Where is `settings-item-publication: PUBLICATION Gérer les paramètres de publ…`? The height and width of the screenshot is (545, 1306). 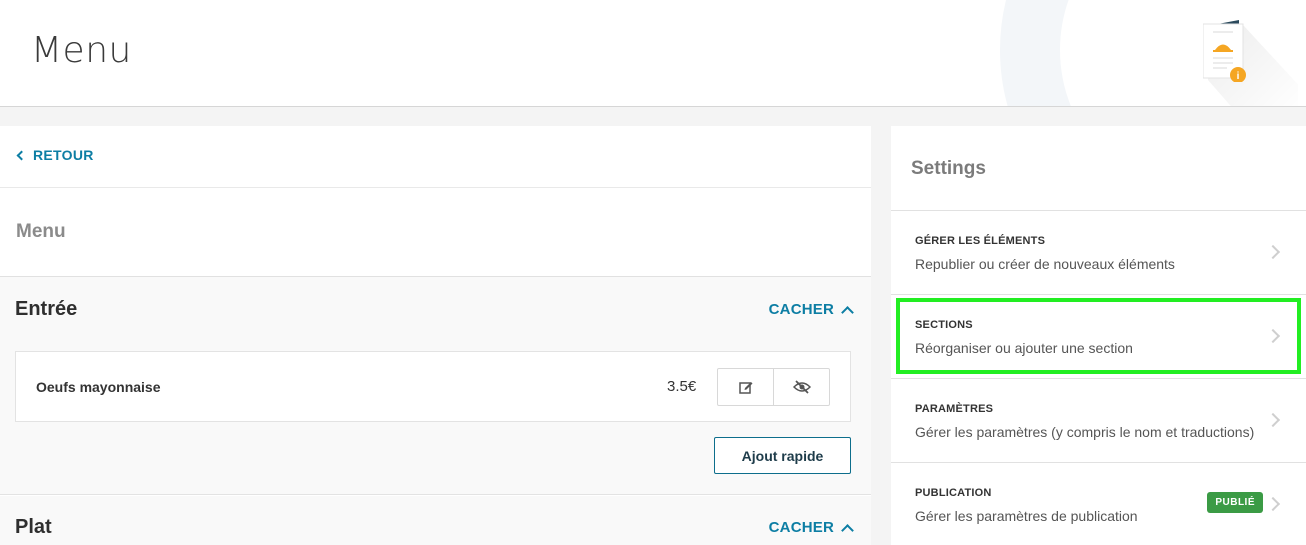
settings-item-publication: PUBLICATION Gérer les paramètres de publ… is located at coordinates (1098, 503).